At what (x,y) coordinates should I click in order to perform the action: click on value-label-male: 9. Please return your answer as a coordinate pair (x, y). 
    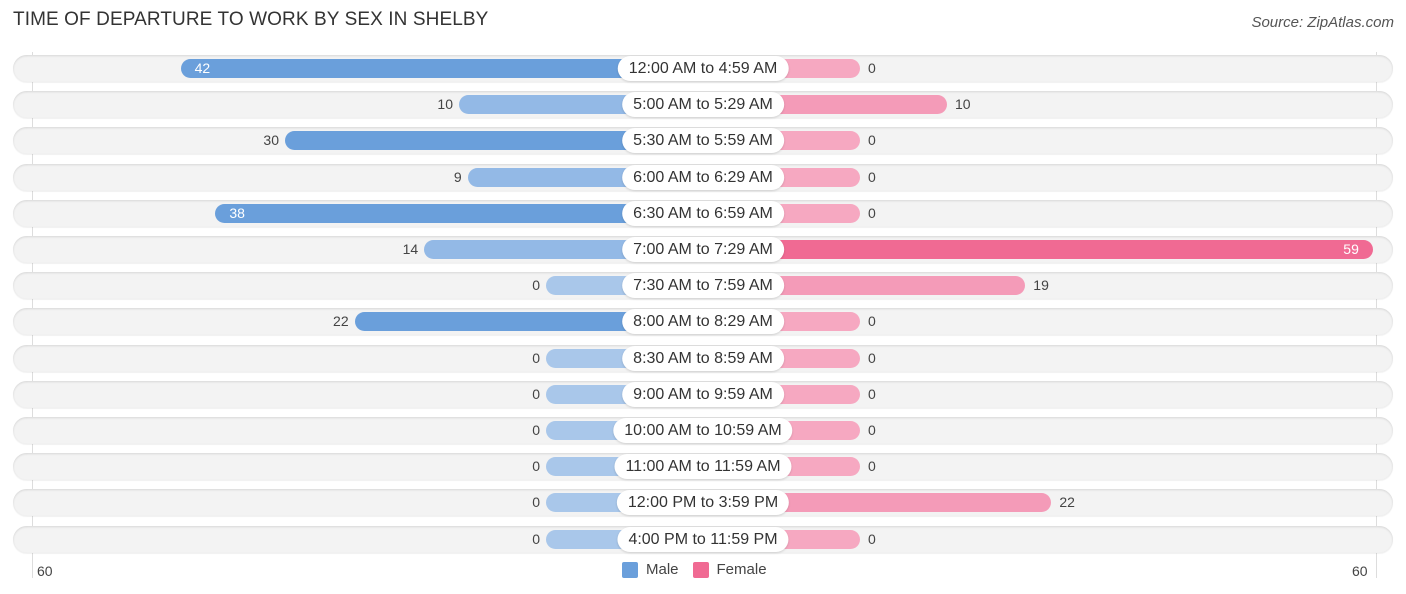
    Looking at the image, I should click on (457, 176).